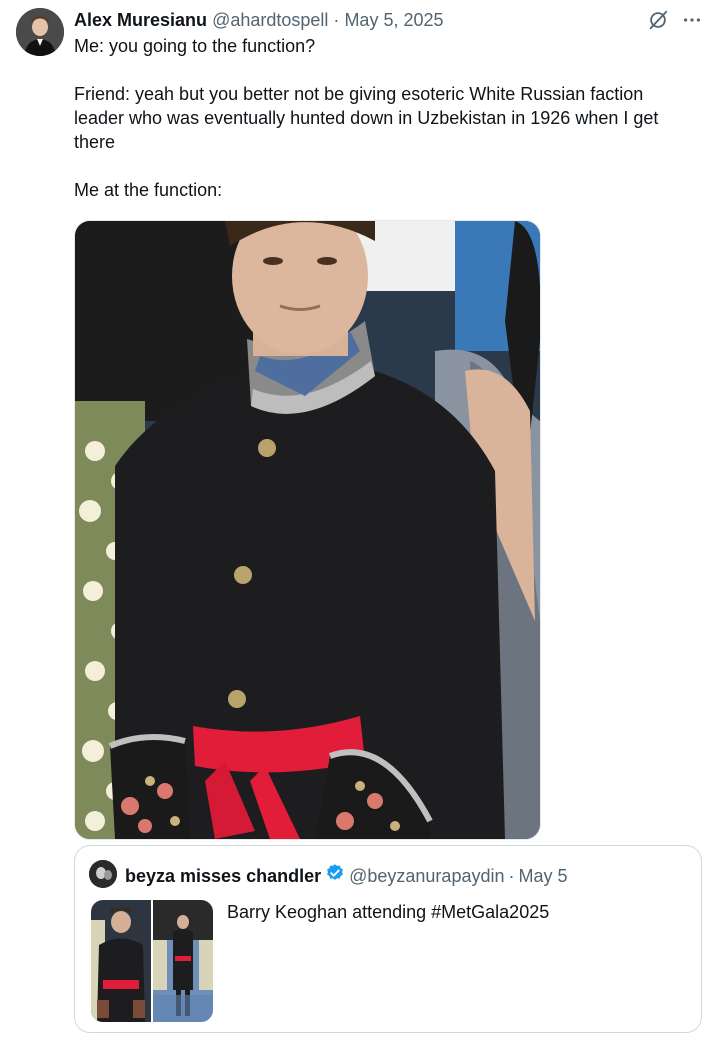 This screenshot has height=1045, width=716. What do you see at coordinates (542, 876) in the screenshot?
I see `quote-date: May 5` at bounding box center [542, 876].